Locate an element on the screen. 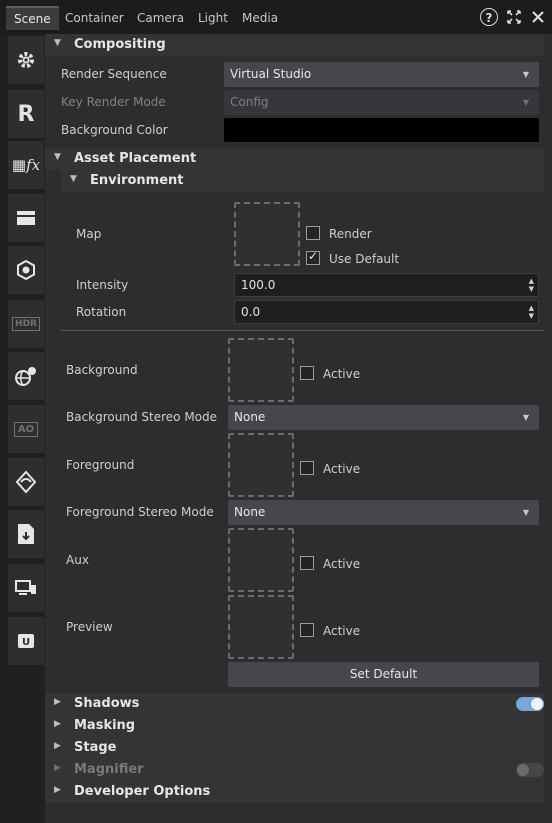 The width and height of the screenshot is (552, 823). unreal-icon: U is located at coordinates (26, 641).